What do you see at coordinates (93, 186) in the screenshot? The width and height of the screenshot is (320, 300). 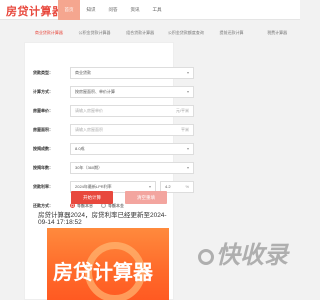 I see `rate-value: 2024年最新LPR利率` at bounding box center [93, 186].